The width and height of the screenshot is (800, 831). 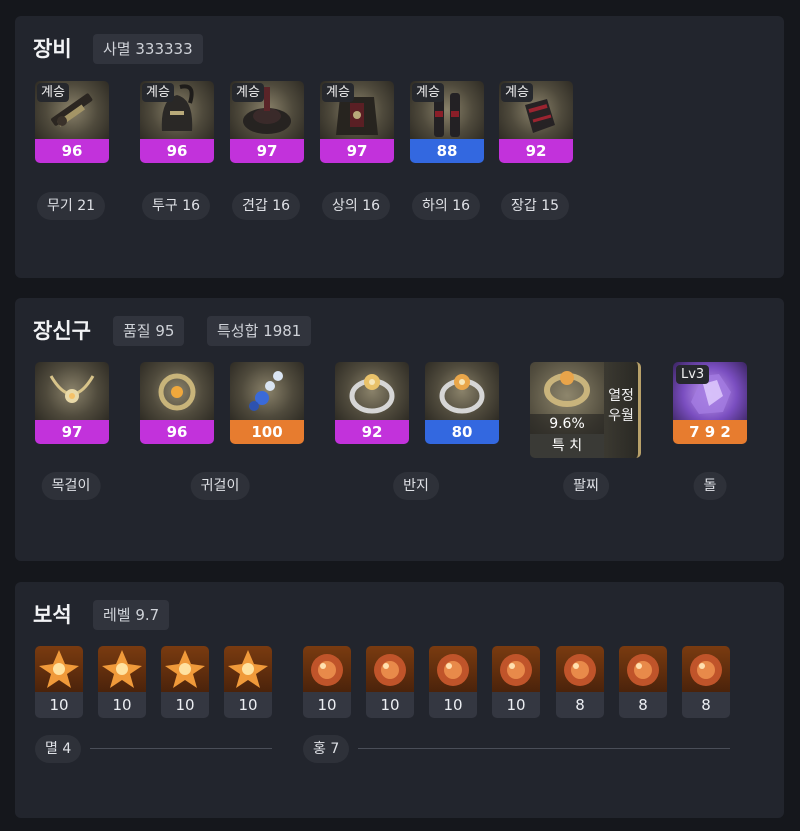 I want to click on accessory-slot-bracelet: 9.6% 특 치 열정 우월, so click(x=585, y=410).